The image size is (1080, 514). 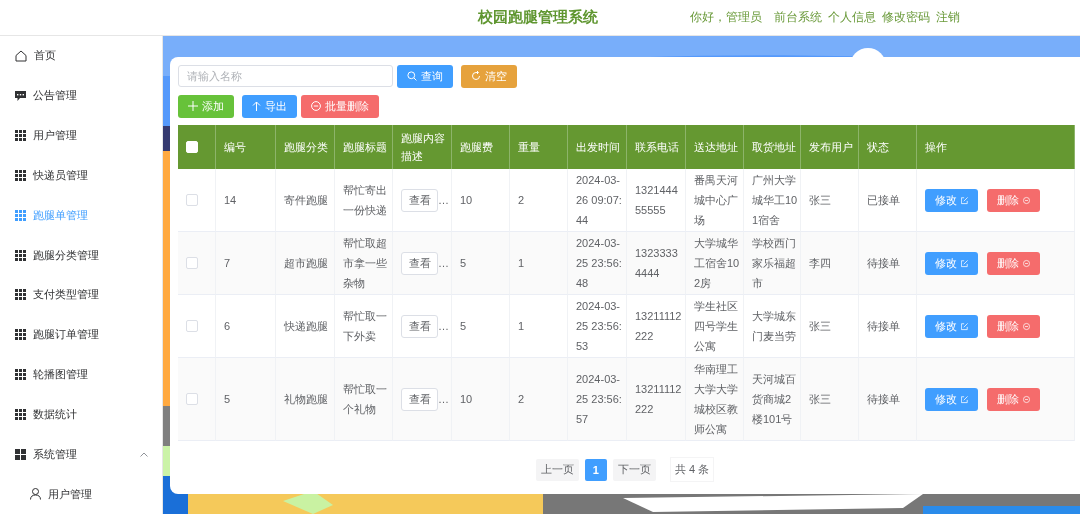 I want to click on reset-button: 清空, so click(x=489, y=76).